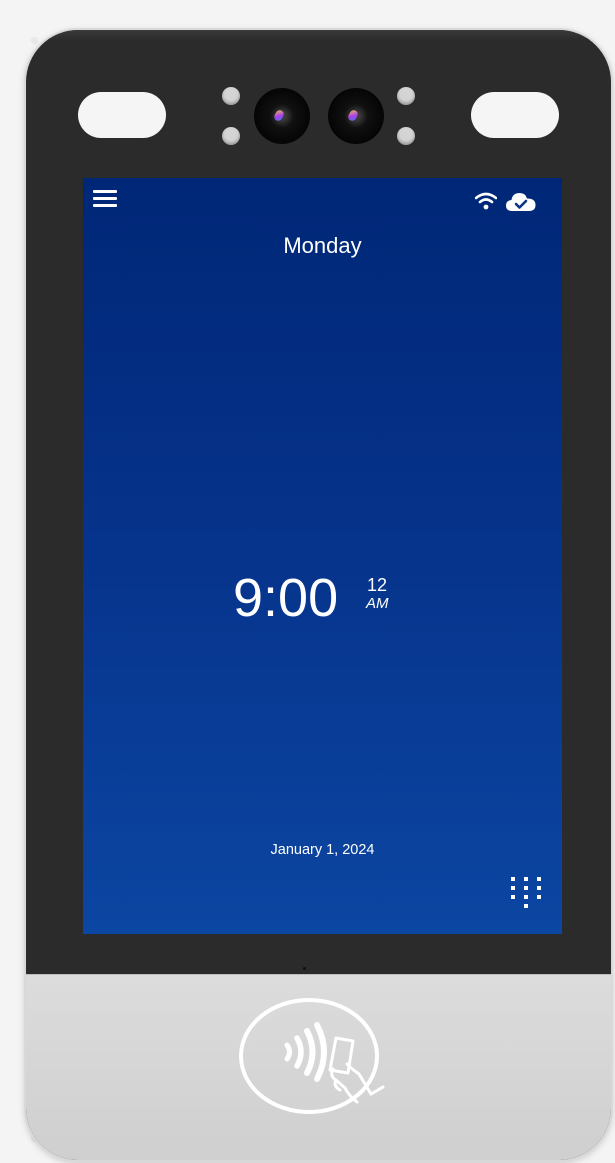  Describe the element at coordinates (356, 116) in the screenshot. I see `camera-lens-right` at that location.